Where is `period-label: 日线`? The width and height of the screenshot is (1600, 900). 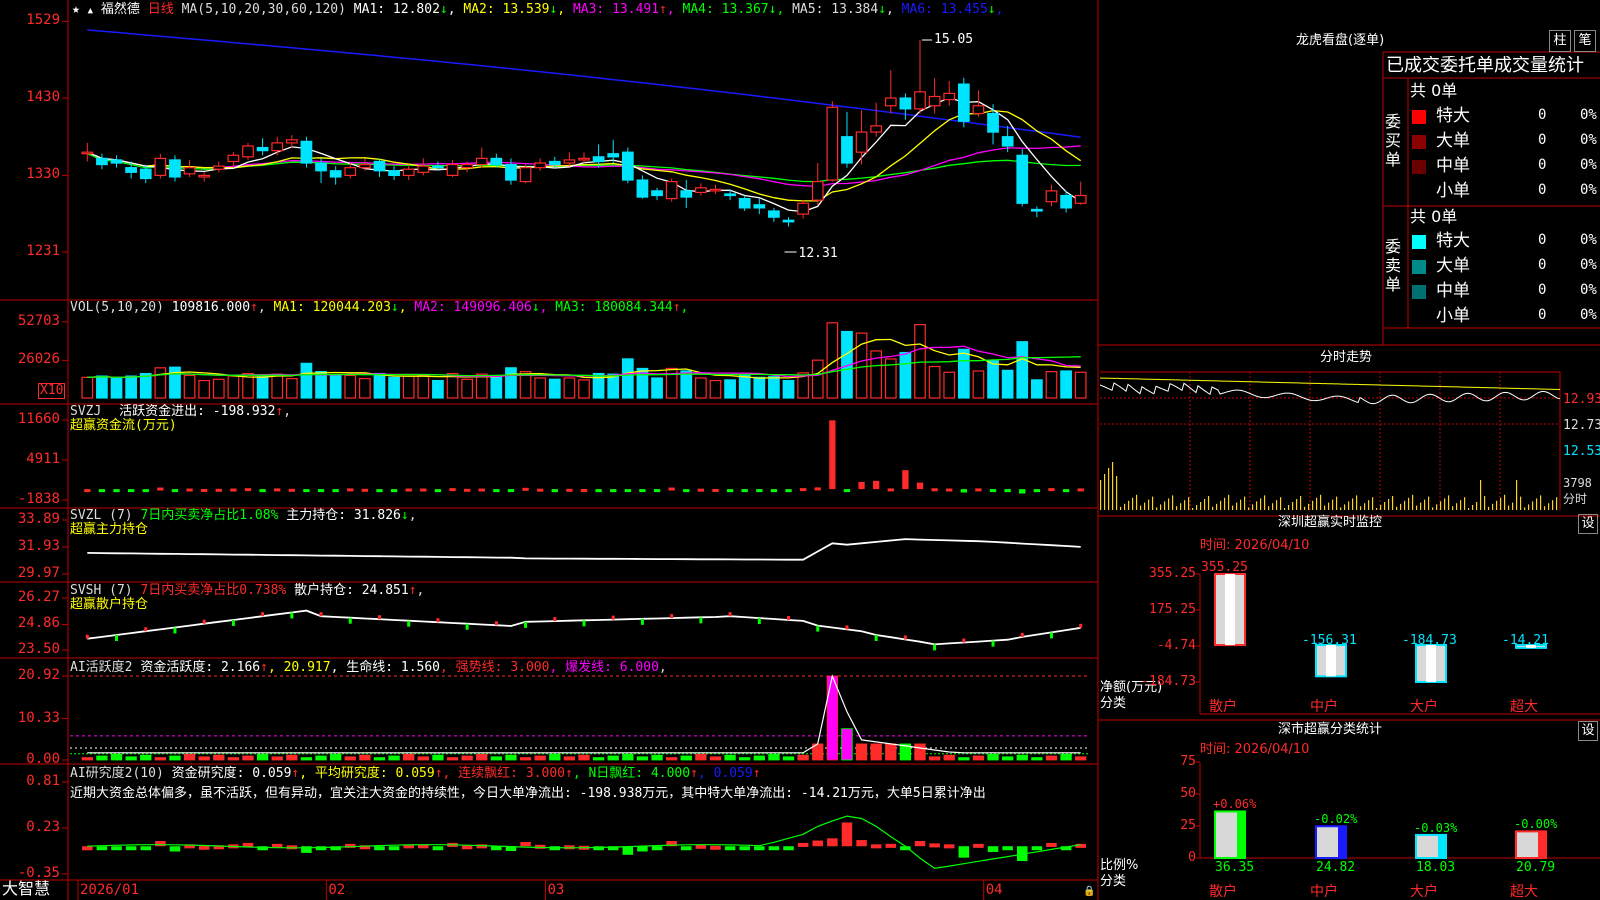 period-label: 日线 is located at coordinates (161, 9).